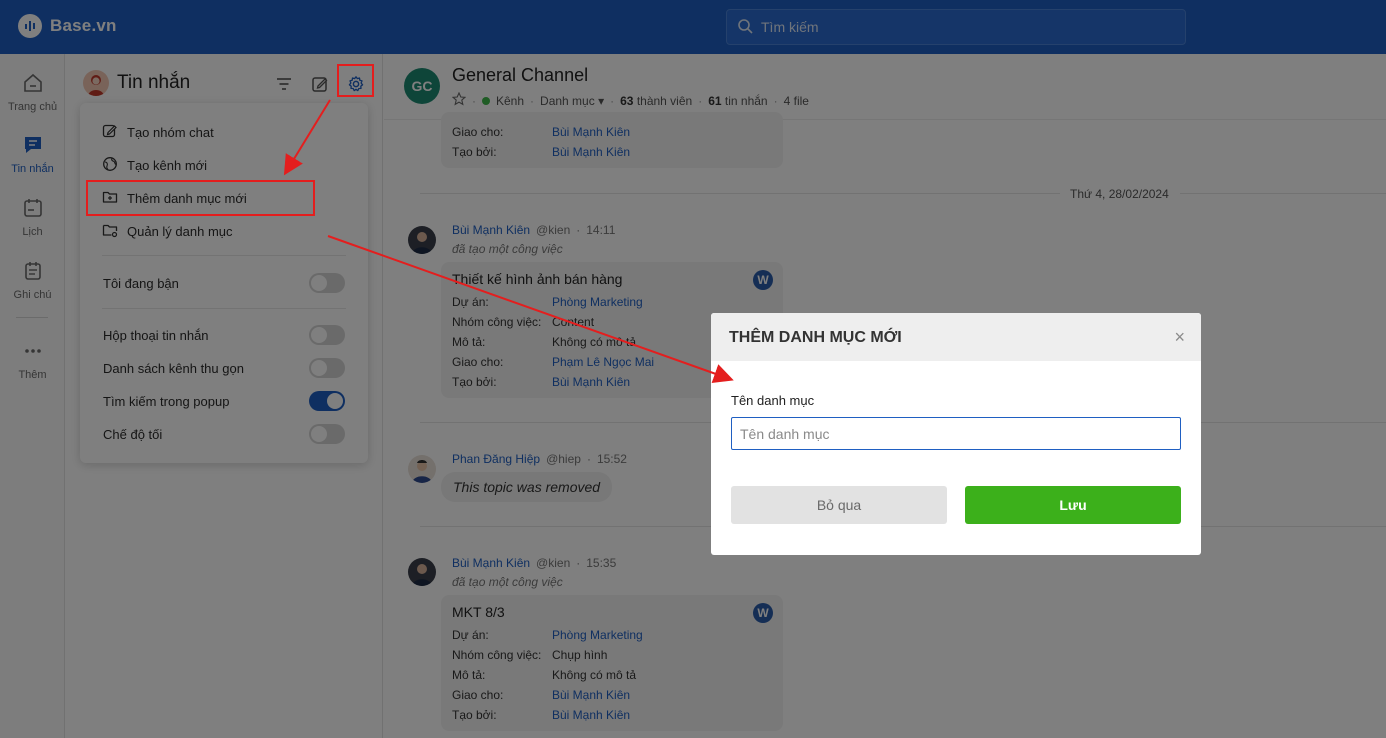  Describe the element at coordinates (355, 80) in the screenshot. I see `highlight-gear` at that location.